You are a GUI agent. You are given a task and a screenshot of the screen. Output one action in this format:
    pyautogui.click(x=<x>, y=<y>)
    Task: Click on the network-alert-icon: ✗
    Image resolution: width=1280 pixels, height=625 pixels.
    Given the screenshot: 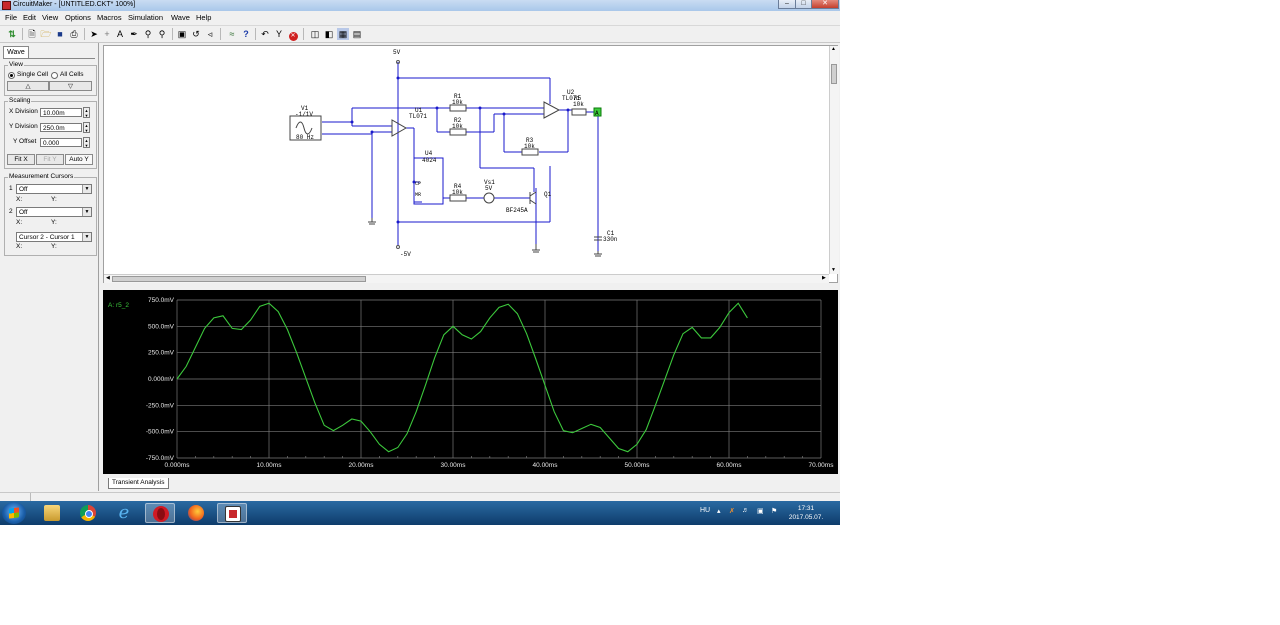 What is the action you would take?
    pyautogui.click(x=732, y=511)
    